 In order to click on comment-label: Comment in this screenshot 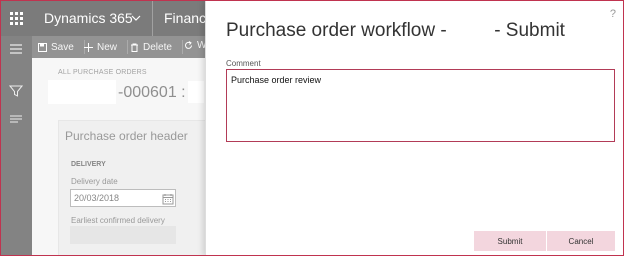, I will do `click(243, 63)`.